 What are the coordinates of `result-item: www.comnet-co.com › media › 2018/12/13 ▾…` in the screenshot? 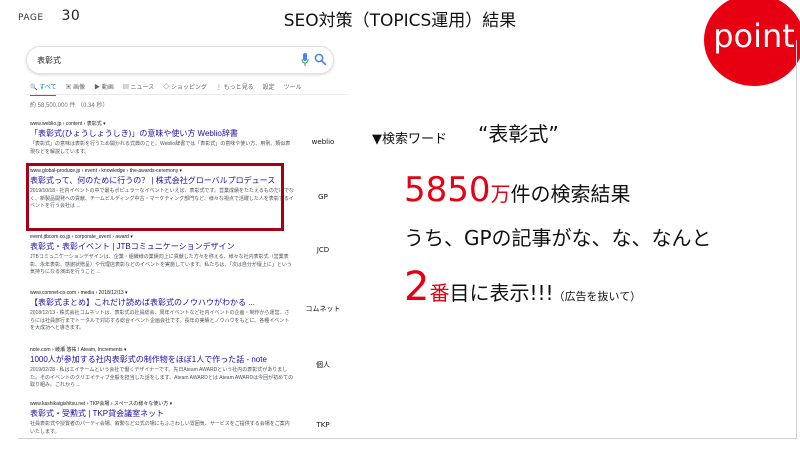 It's located at (162, 311).